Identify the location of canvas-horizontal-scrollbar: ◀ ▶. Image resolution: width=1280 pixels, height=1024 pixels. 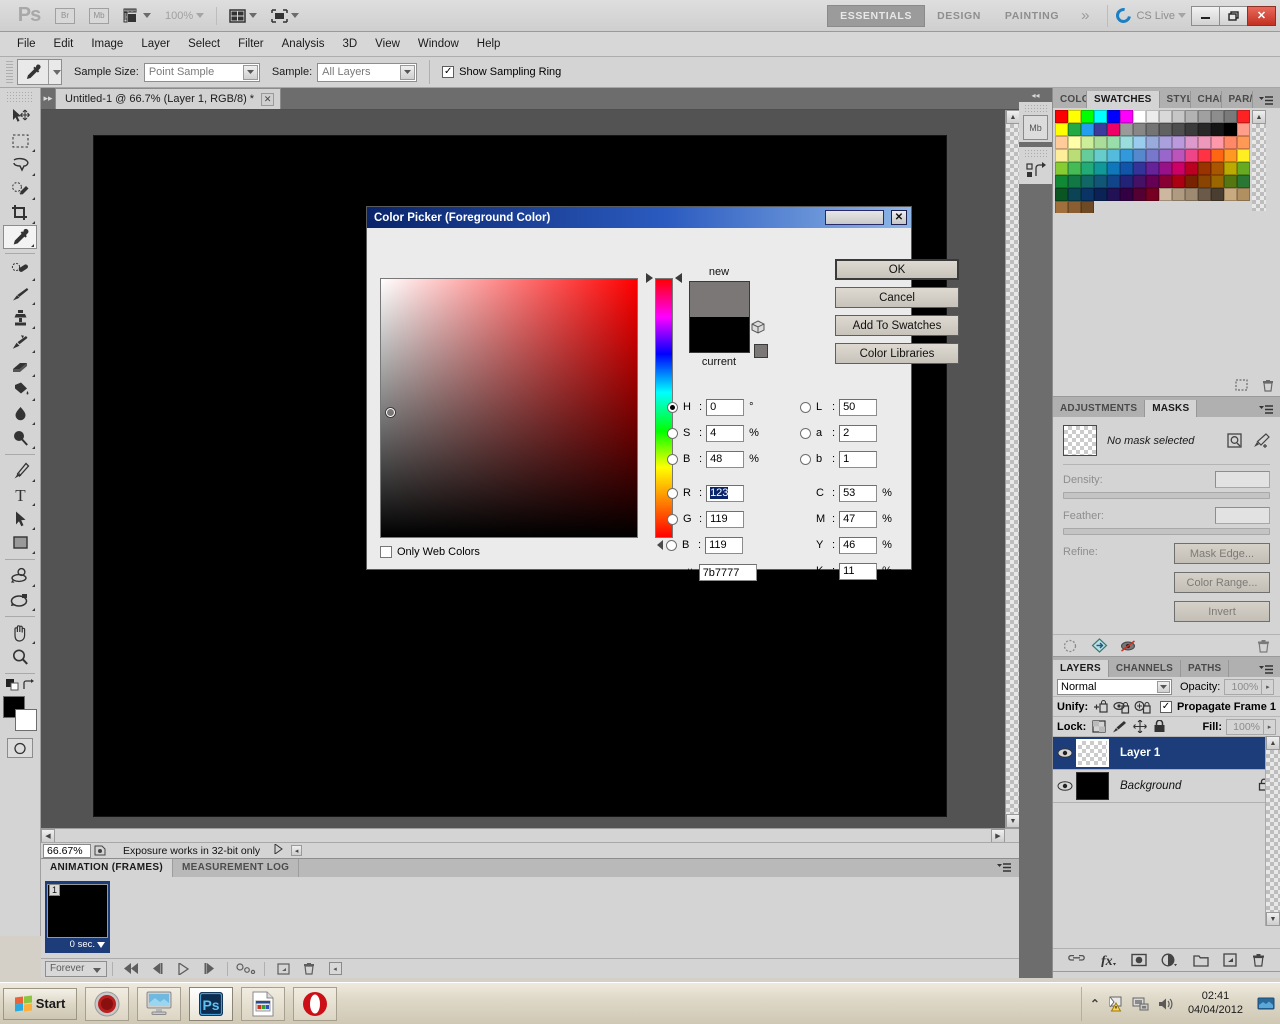
(530, 835).